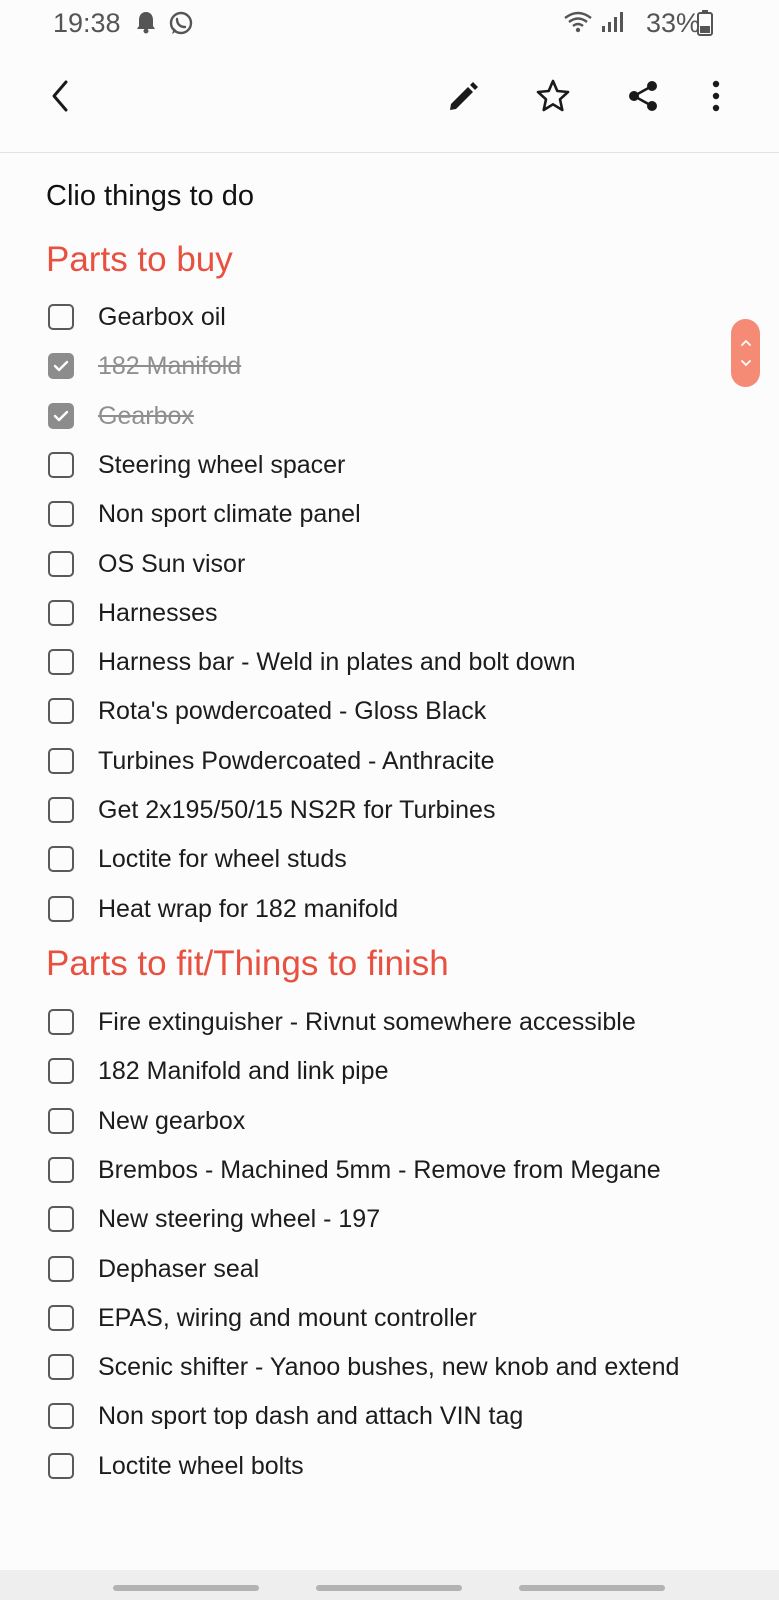 The height and width of the screenshot is (1600, 779). I want to click on back-icon, so click(60, 96).